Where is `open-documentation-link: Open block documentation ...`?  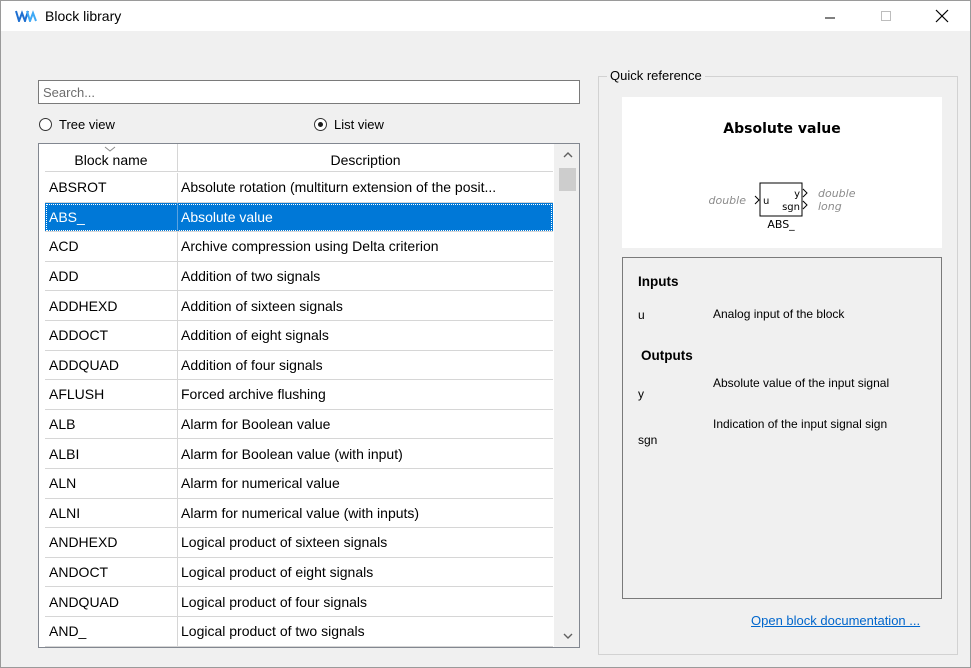 open-documentation-link: Open block documentation ... is located at coordinates (835, 620).